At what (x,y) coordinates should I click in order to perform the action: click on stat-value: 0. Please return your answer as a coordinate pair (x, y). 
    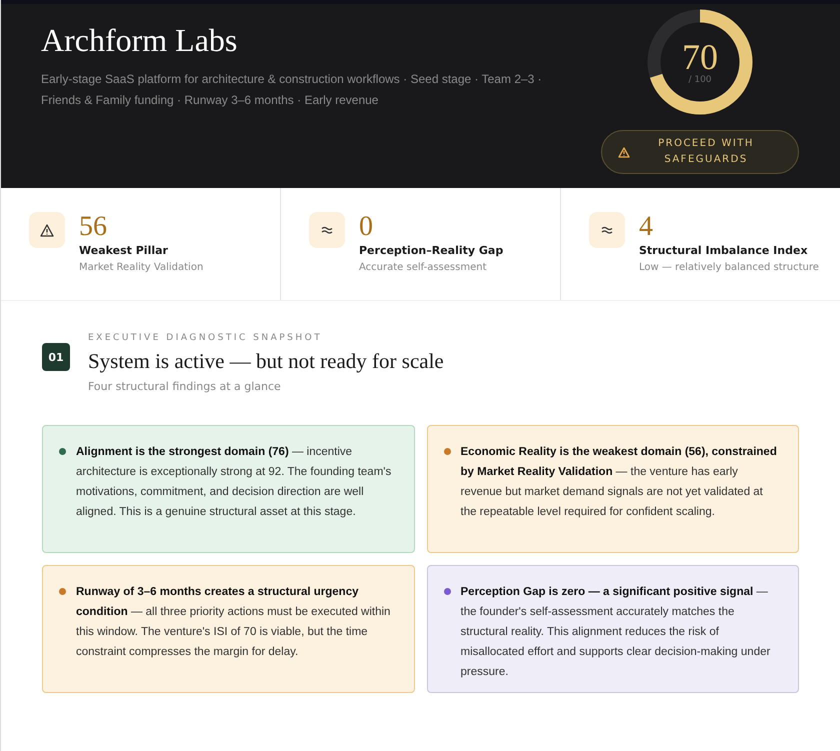
    Looking at the image, I should click on (366, 227).